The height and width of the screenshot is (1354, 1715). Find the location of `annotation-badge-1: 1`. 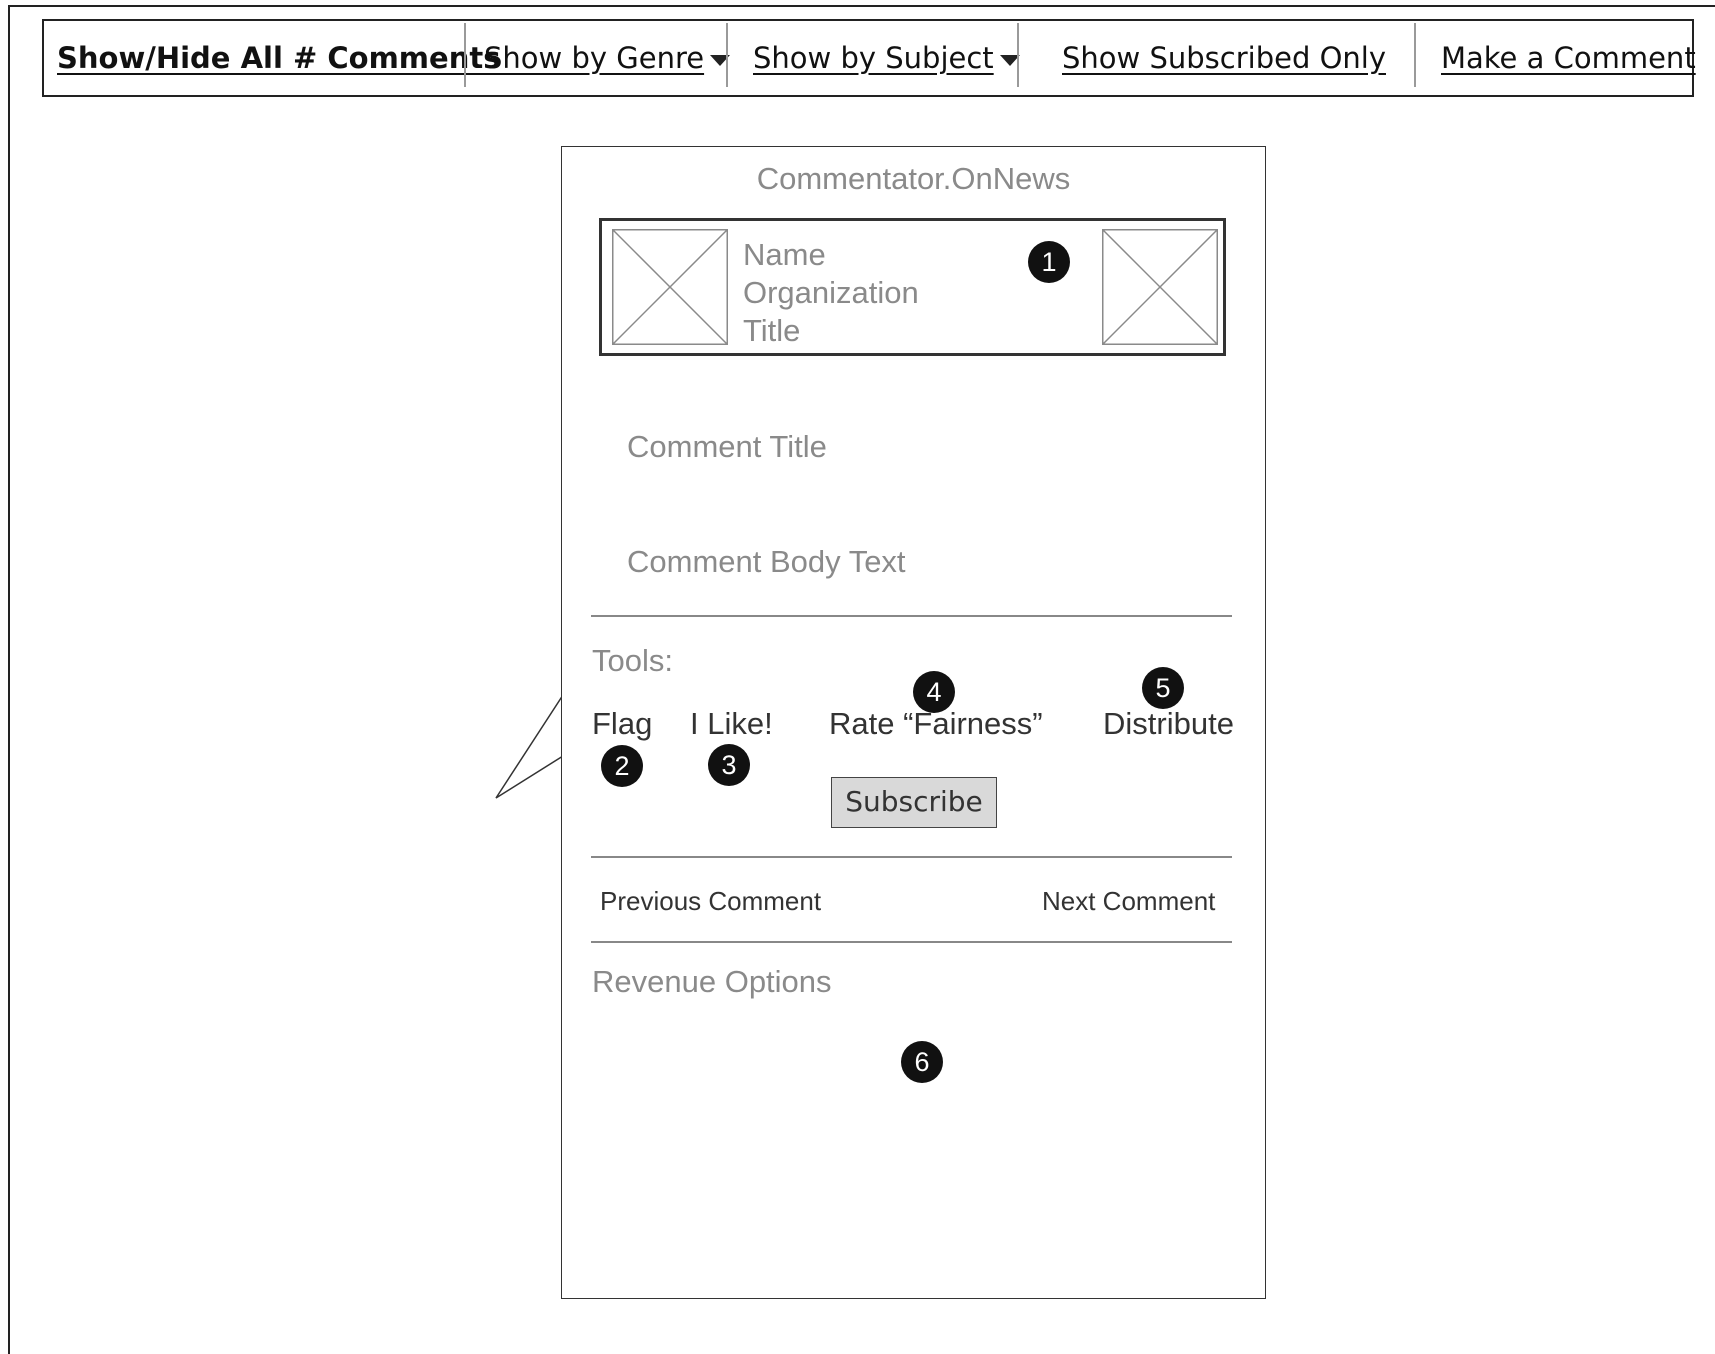

annotation-badge-1: 1 is located at coordinates (1049, 262).